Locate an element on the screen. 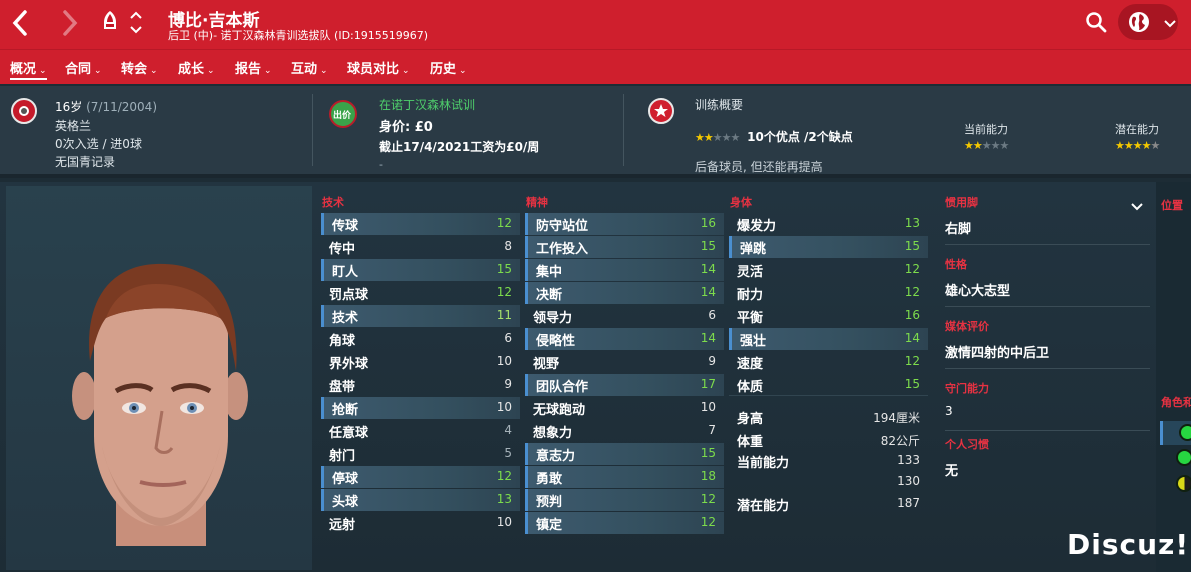 Image resolution: width=1191 pixels, height=572 pixels. attribute-row: 抢断 10 is located at coordinates (420, 408).